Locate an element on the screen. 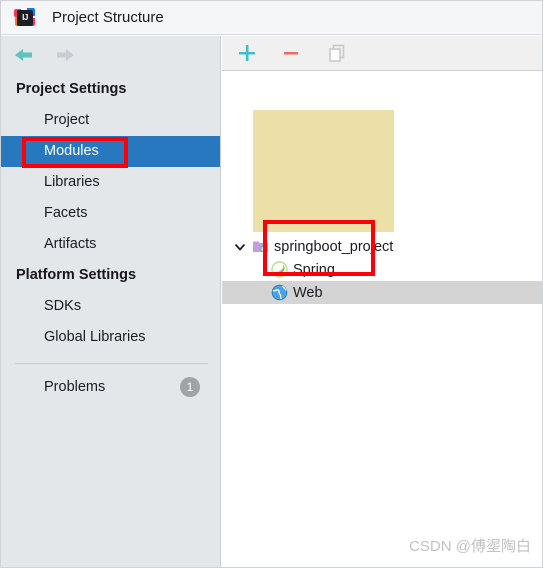 The width and height of the screenshot is (543, 568). sidebar-item-sdks: SDKs is located at coordinates (110, 306).